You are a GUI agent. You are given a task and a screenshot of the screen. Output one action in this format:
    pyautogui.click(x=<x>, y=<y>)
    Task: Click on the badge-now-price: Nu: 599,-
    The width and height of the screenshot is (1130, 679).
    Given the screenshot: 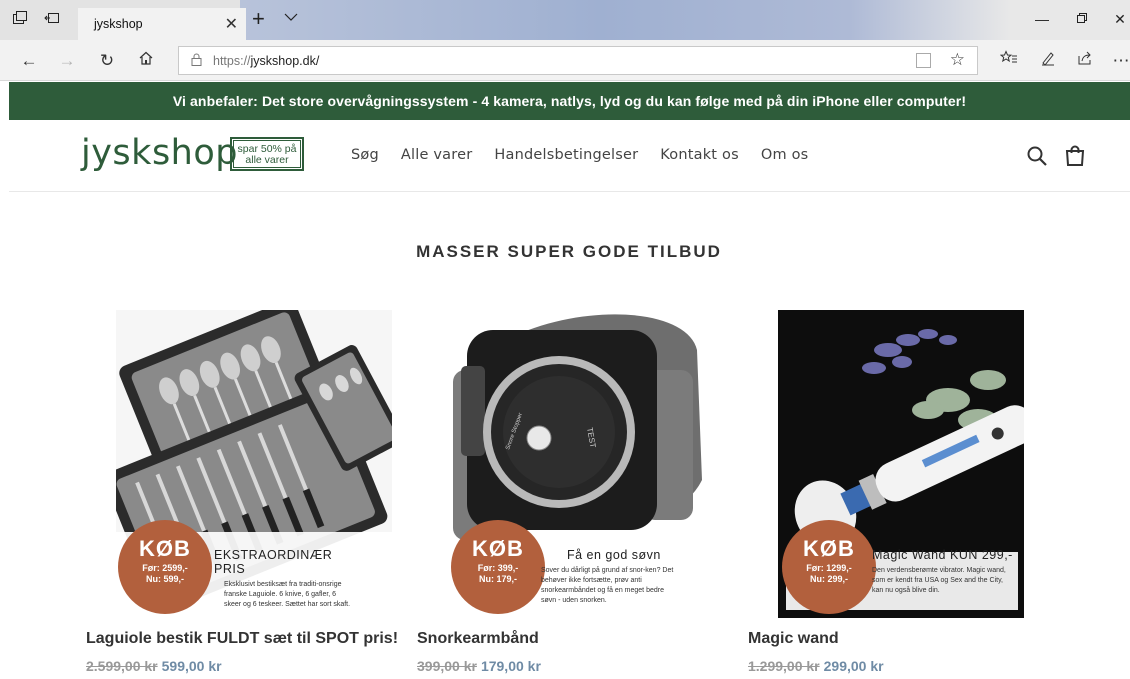 What is the action you would take?
    pyautogui.click(x=164, y=579)
    